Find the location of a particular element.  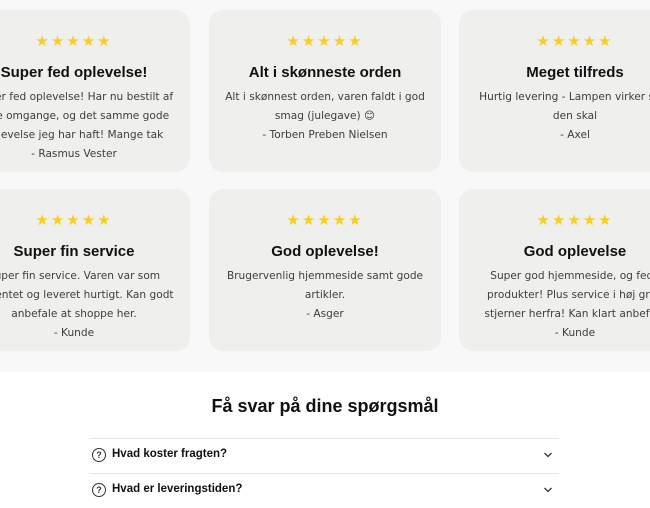

faq-item-shipping-cost: ? Hvad koster fragten? is located at coordinates (324, 455).